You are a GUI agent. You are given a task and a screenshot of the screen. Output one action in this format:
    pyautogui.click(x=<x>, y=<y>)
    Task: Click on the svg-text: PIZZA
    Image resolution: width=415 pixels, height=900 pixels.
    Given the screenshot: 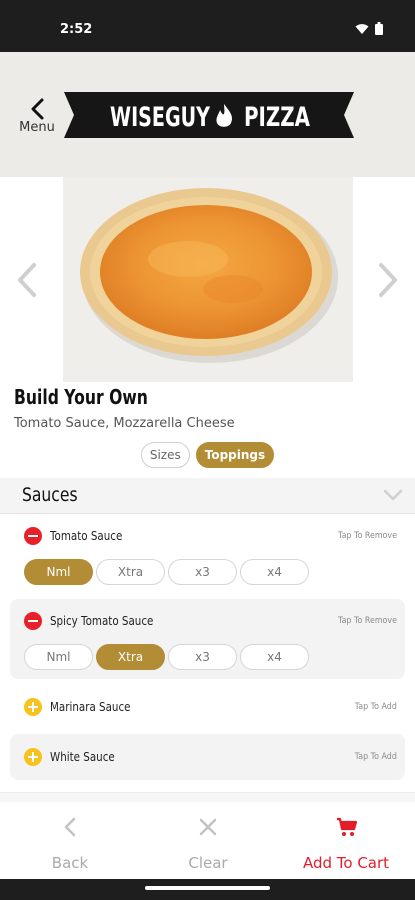 What is the action you would take?
    pyautogui.click(x=277, y=117)
    